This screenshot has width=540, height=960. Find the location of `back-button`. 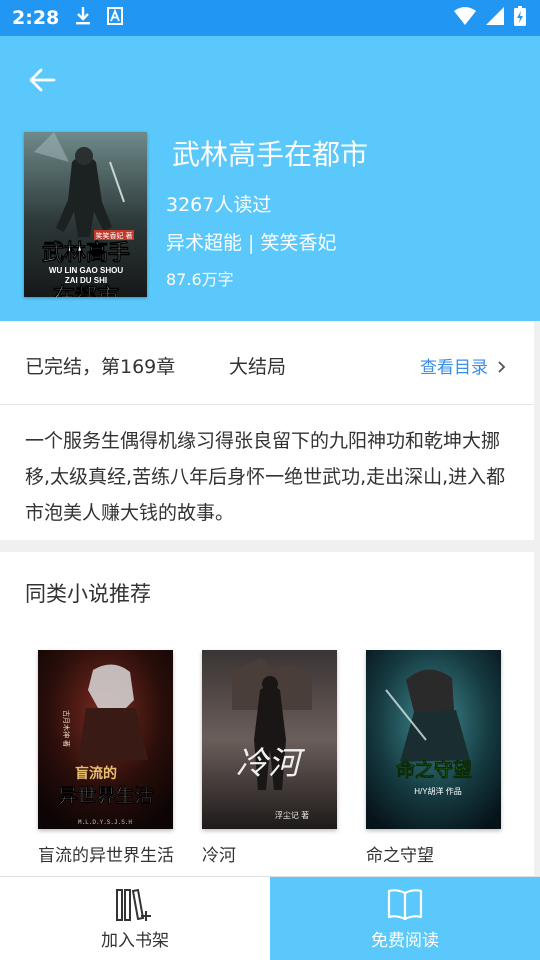

back-button is located at coordinates (42, 80).